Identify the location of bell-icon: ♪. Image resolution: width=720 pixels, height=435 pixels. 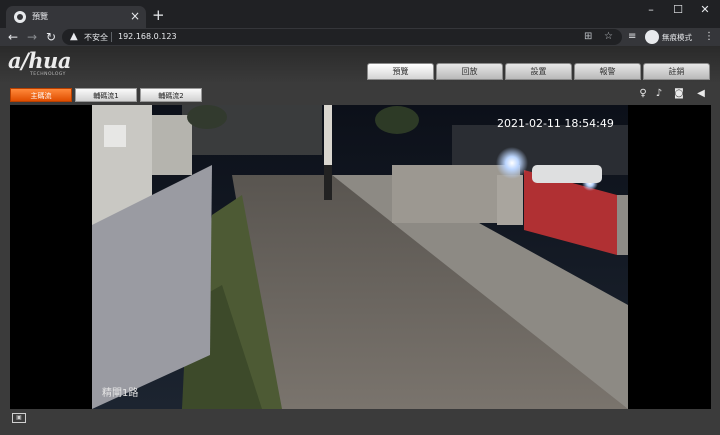
(659, 94).